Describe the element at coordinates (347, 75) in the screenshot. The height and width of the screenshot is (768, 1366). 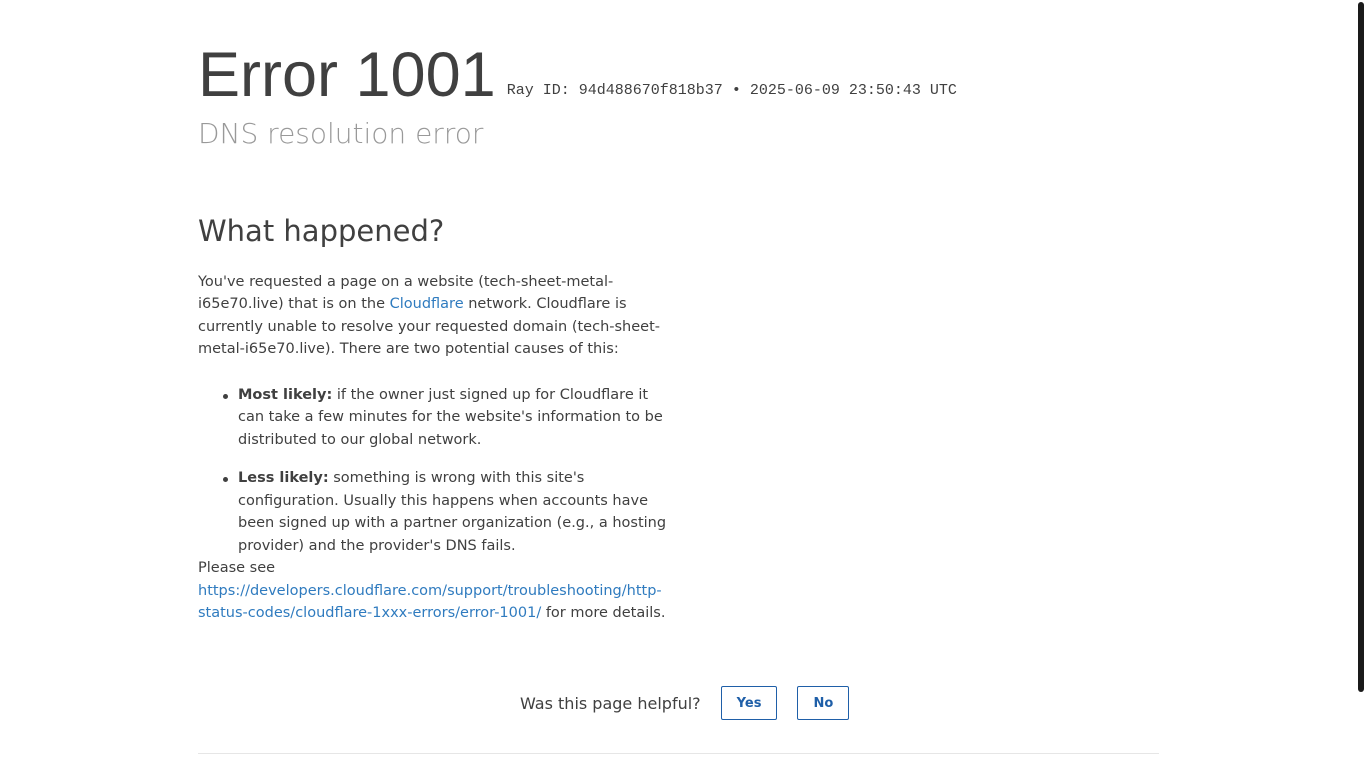
I see `page-title: Error 1001` at that location.